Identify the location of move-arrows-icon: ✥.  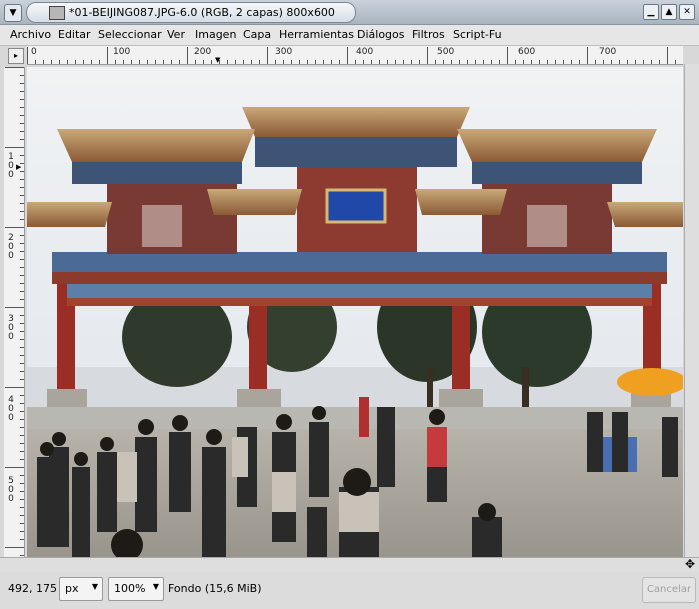
(690, 564).